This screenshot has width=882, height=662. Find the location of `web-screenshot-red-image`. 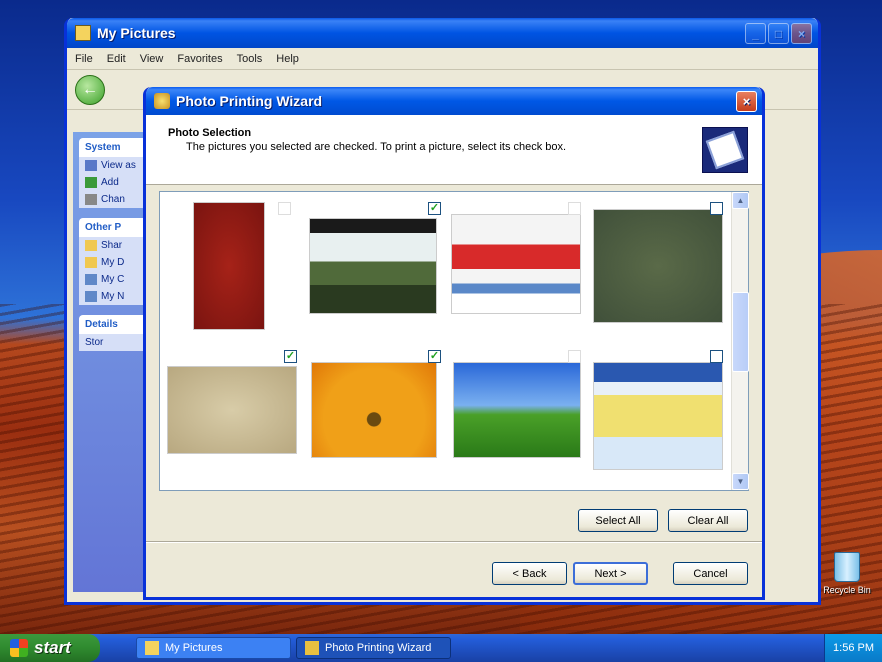

web-screenshot-red-image is located at coordinates (516, 264).